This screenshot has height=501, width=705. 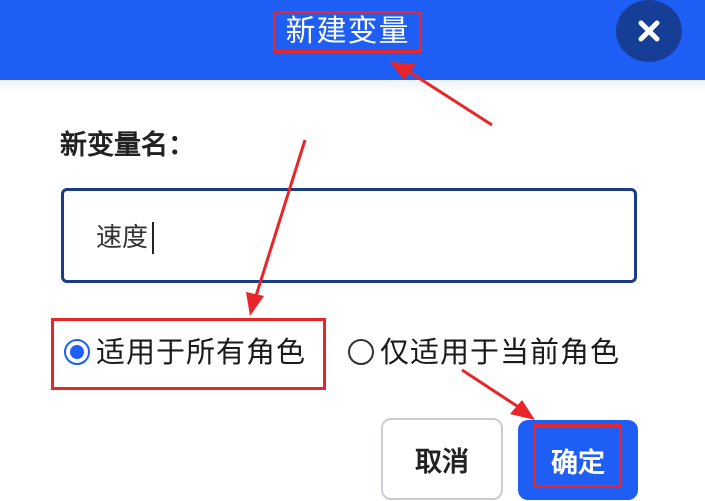 What do you see at coordinates (201, 352) in the screenshot?
I see `radio-all-roles-label: 适用于所有角色` at bounding box center [201, 352].